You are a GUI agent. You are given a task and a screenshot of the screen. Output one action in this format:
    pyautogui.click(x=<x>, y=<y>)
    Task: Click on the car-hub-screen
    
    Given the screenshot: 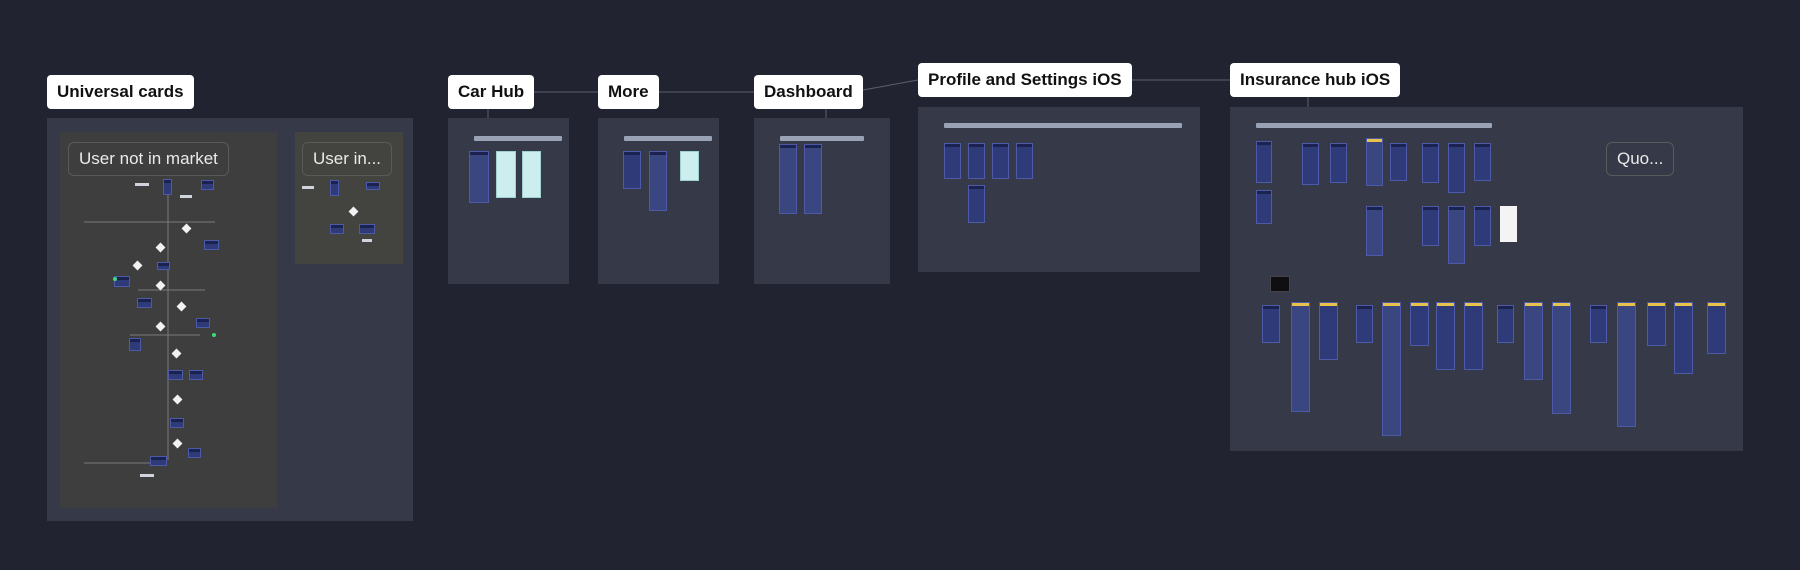 What is the action you would take?
    pyautogui.click(x=479, y=177)
    